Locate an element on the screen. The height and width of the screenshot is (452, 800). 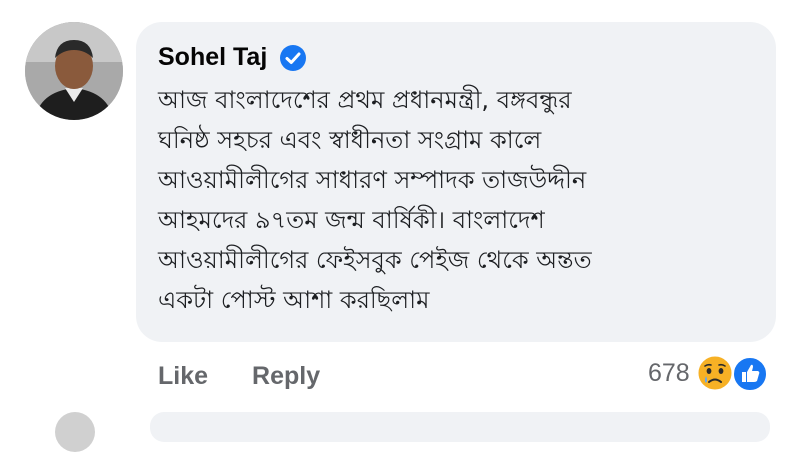
reaction-icons is located at coordinates (736, 373).